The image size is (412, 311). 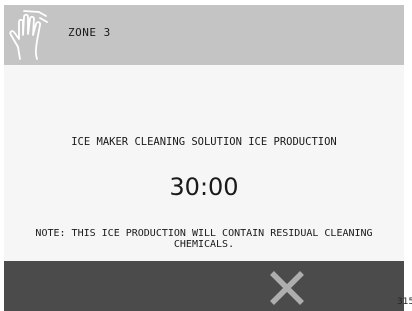 What do you see at coordinates (204, 187) in the screenshot?
I see `countdown-timer: 30:00` at bounding box center [204, 187].